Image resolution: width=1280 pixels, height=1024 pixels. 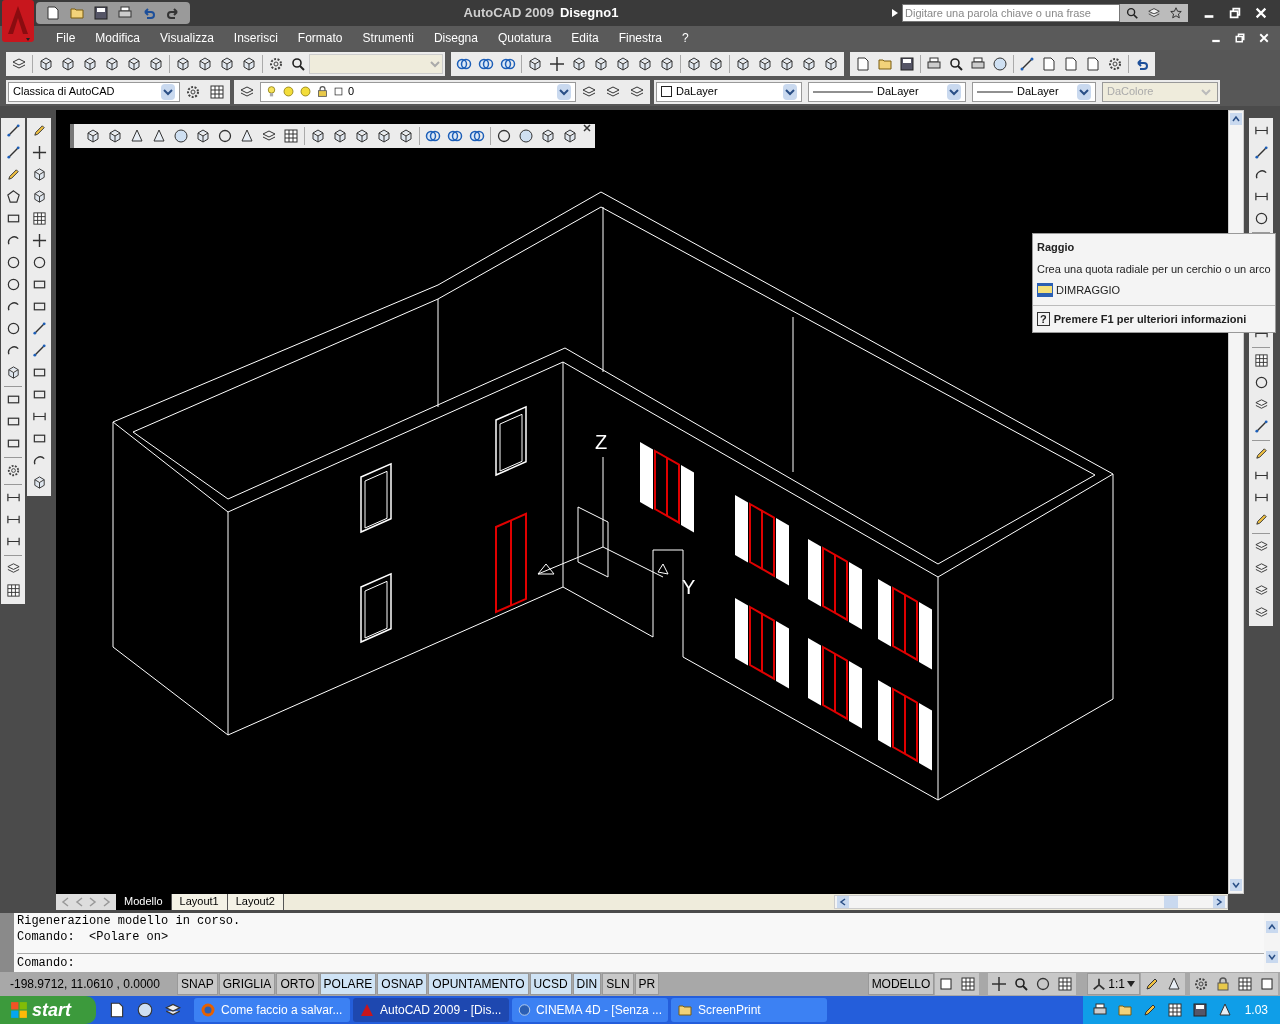 I want to click on pentagon-icon, so click(x=13, y=196).